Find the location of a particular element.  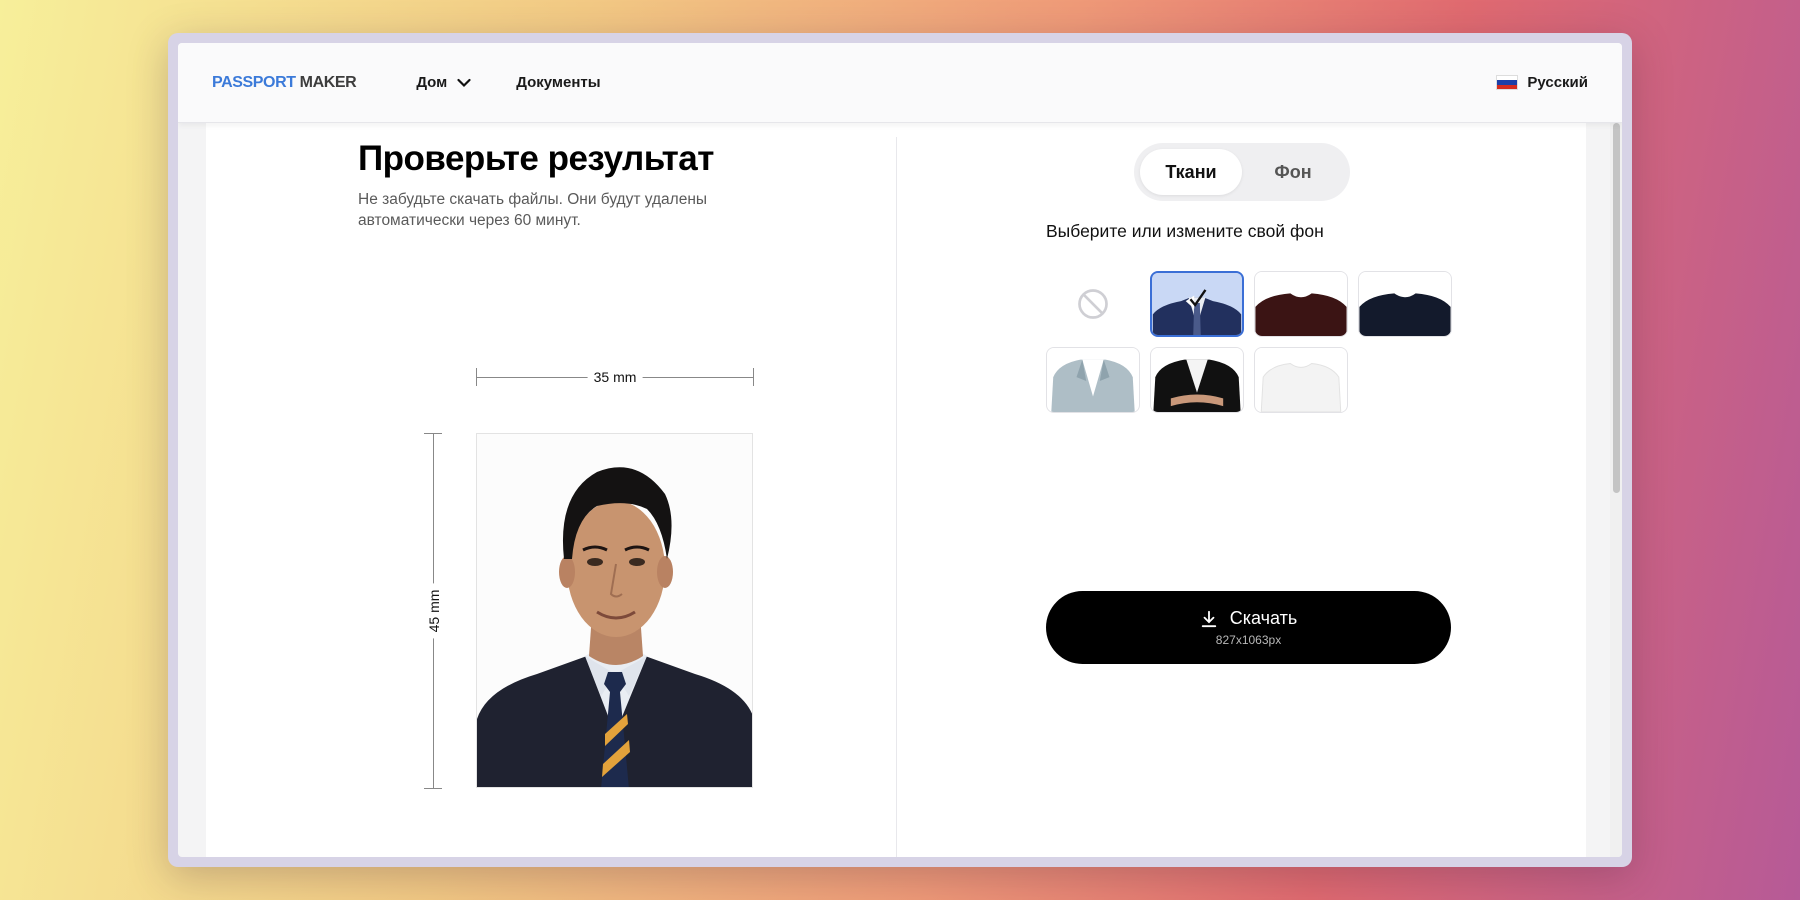

nav-documents-label: Документы is located at coordinates (558, 82).